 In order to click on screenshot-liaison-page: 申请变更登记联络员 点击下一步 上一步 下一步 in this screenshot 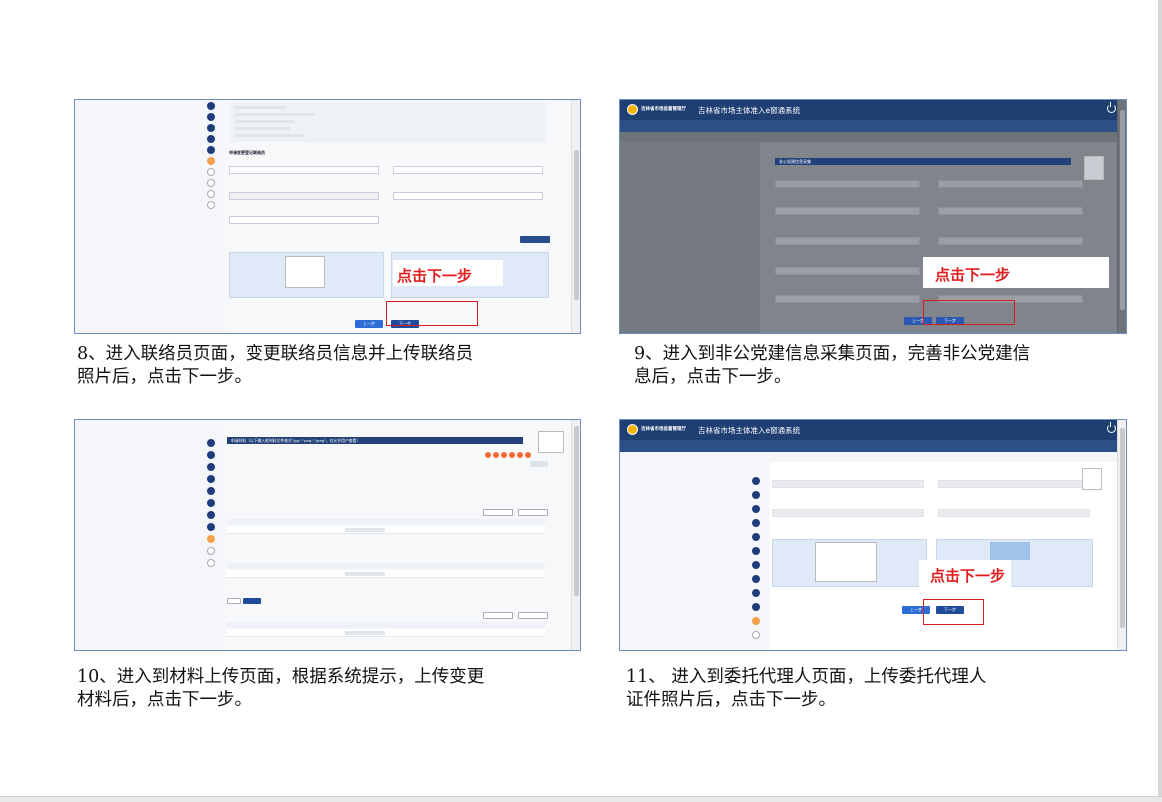, I will do `click(327, 216)`.